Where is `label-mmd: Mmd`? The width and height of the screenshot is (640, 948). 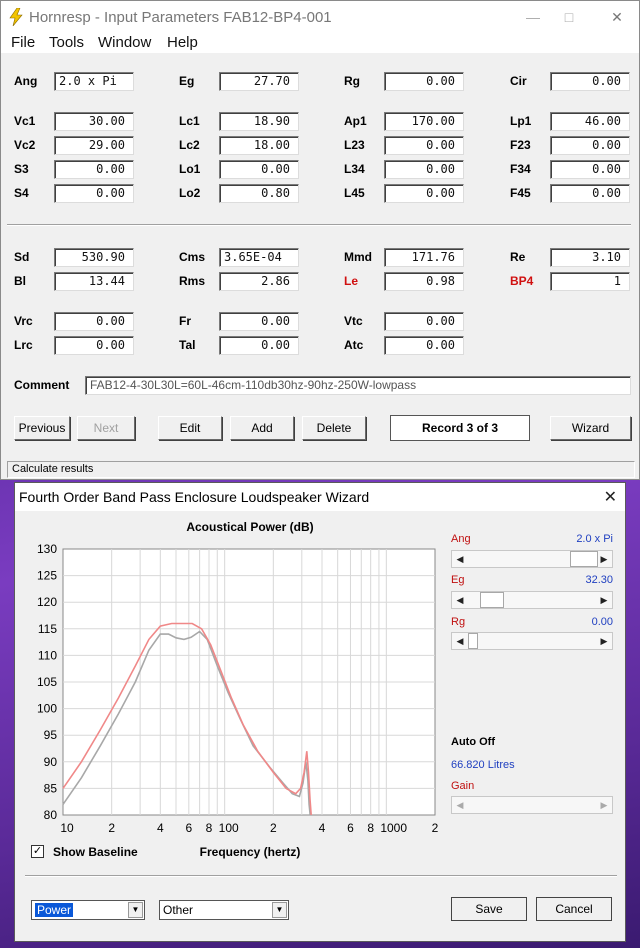
label-mmd: Mmd is located at coordinates (358, 257).